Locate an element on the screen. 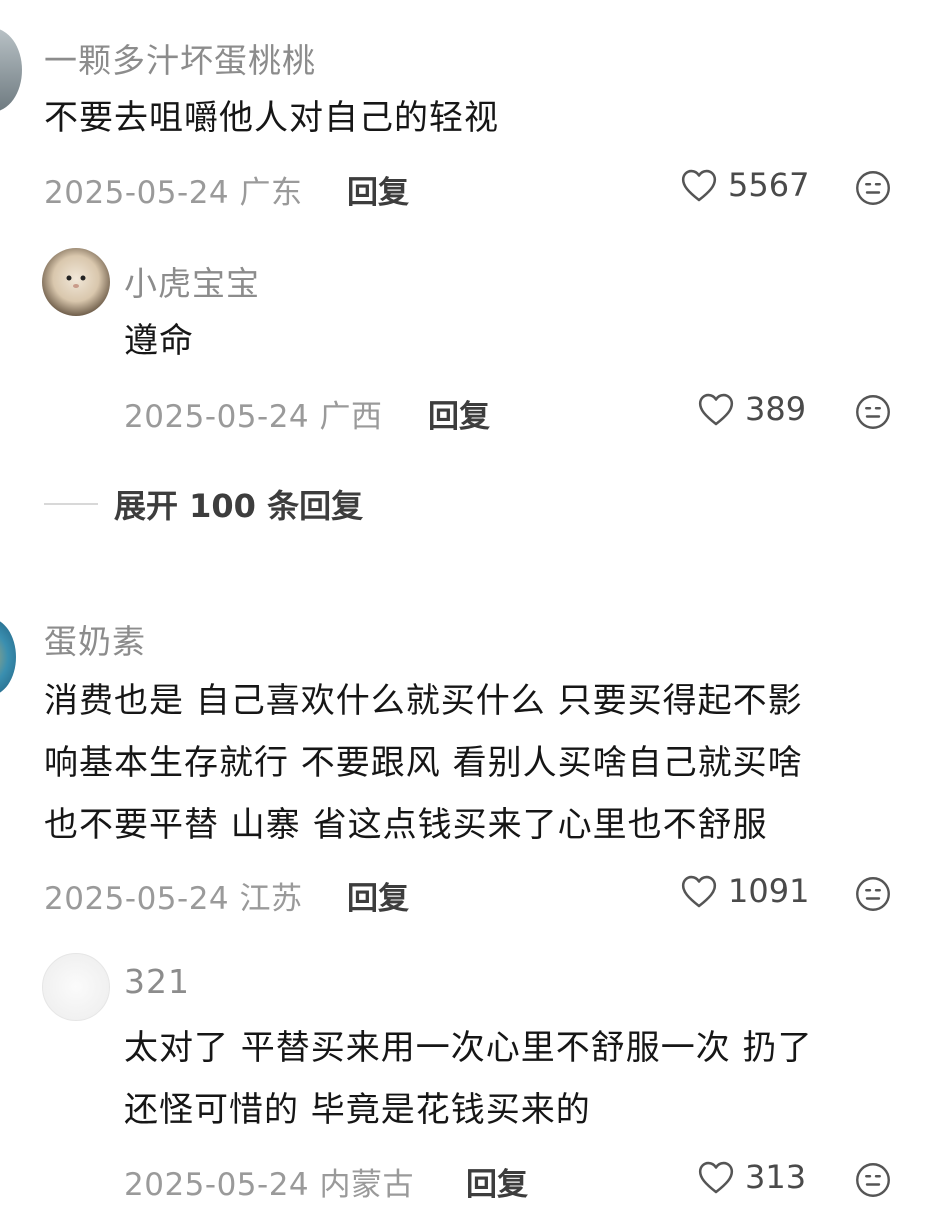  like-count: 5567 is located at coordinates (769, 185).